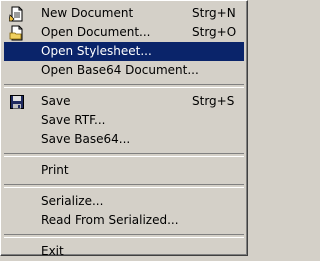 This screenshot has height=261, width=320. Describe the element at coordinates (124, 101) in the screenshot. I see `menu-item-save: Save Strg+S` at that location.